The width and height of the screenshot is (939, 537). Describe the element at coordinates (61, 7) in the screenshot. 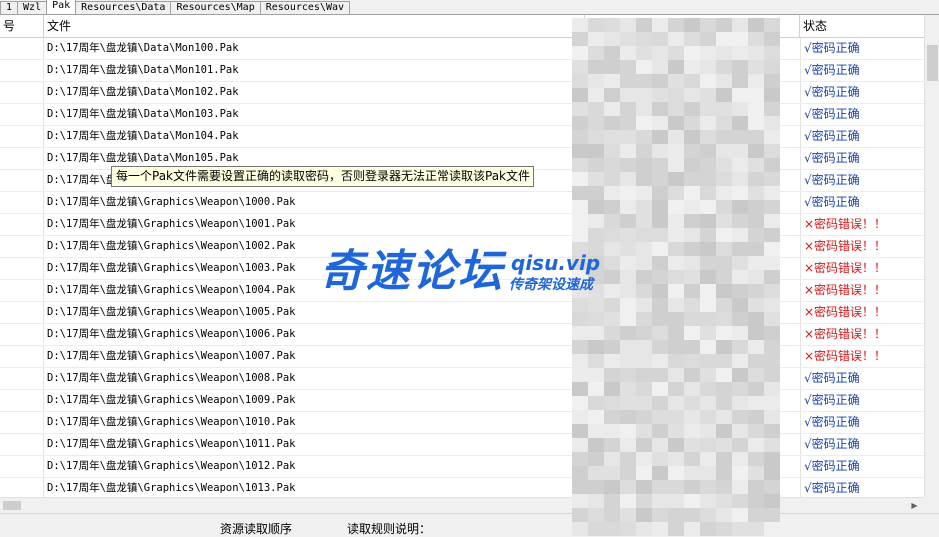

I see `tab-2: Pak` at that location.